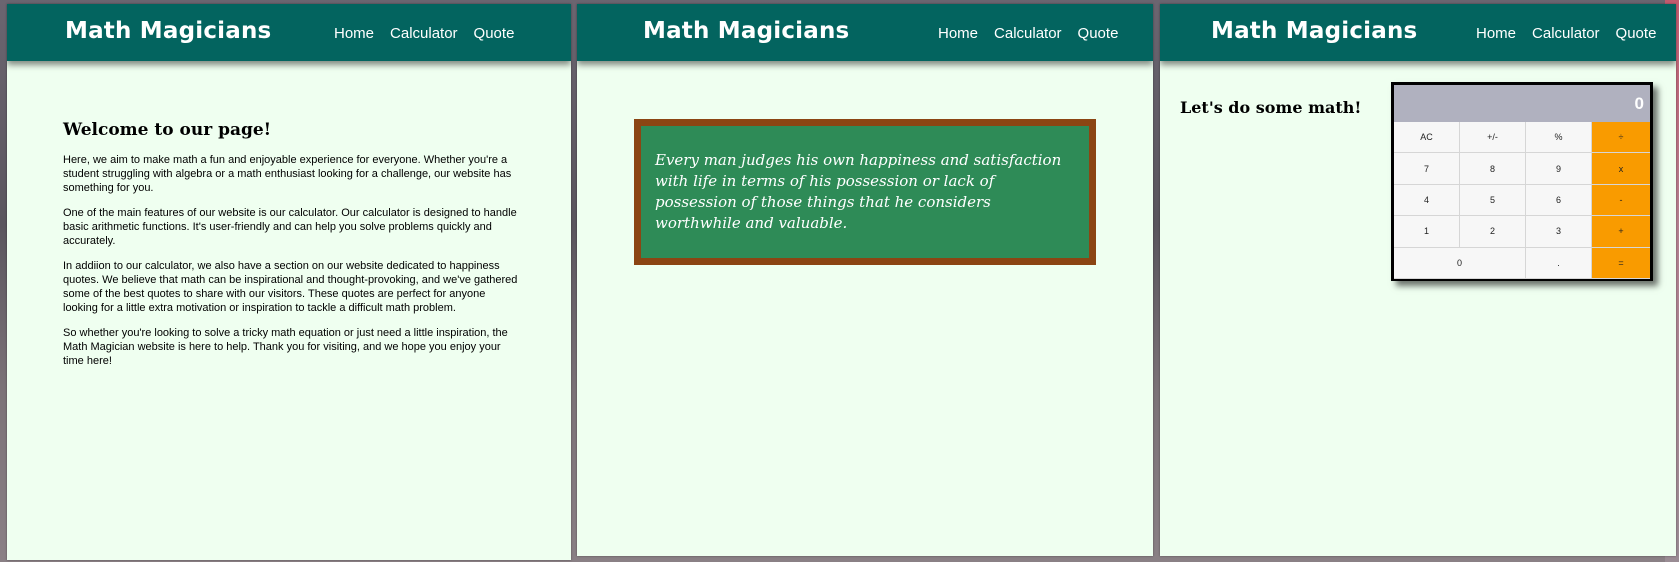 The image size is (1679, 562). I want to click on key-1: 1, so click(1427, 232).